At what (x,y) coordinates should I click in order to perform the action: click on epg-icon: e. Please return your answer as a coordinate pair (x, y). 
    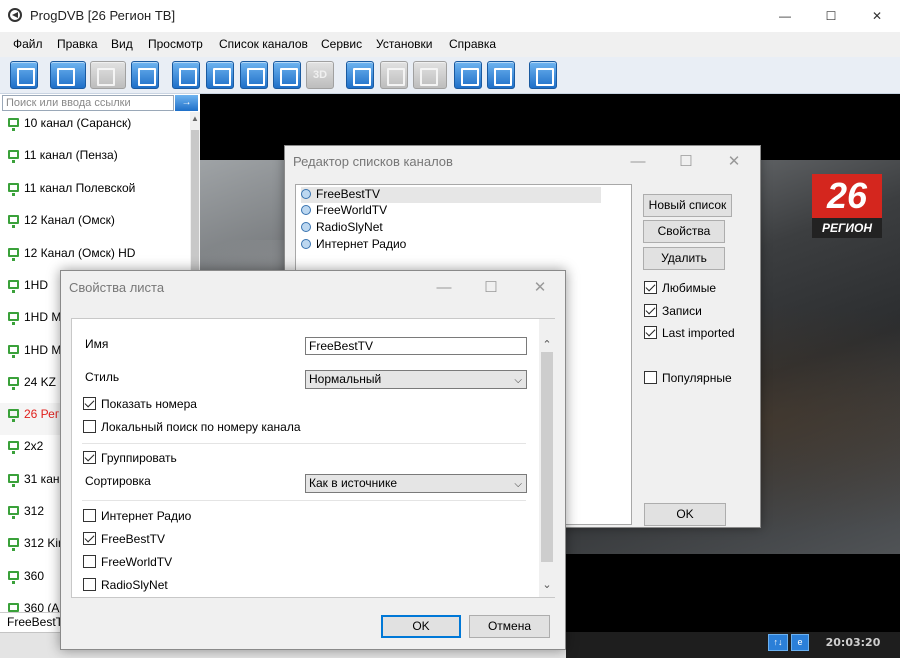
    Looking at the image, I should click on (800, 642).